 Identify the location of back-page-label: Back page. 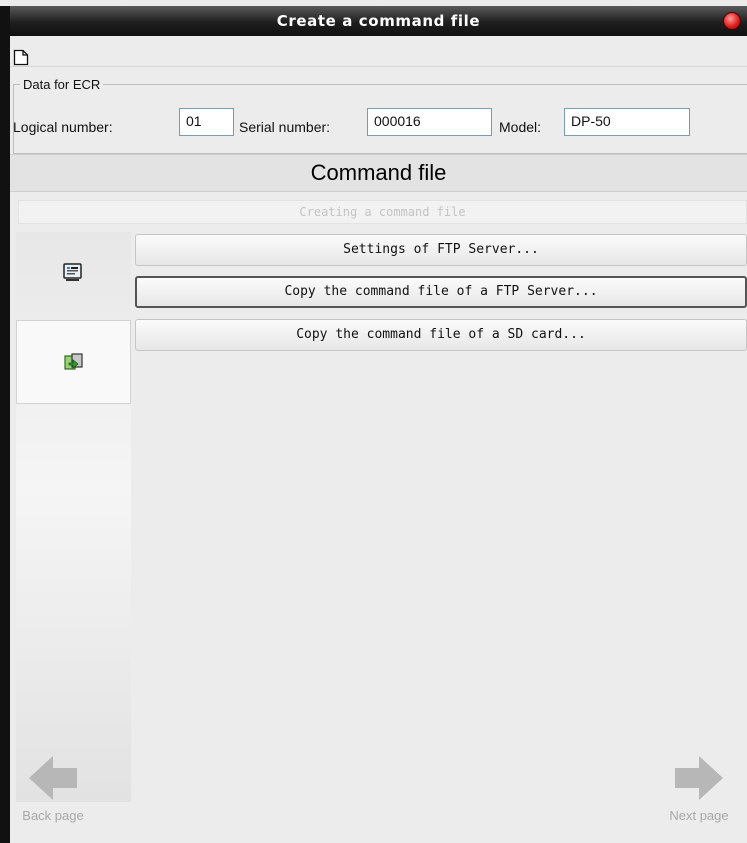
(53, 815).